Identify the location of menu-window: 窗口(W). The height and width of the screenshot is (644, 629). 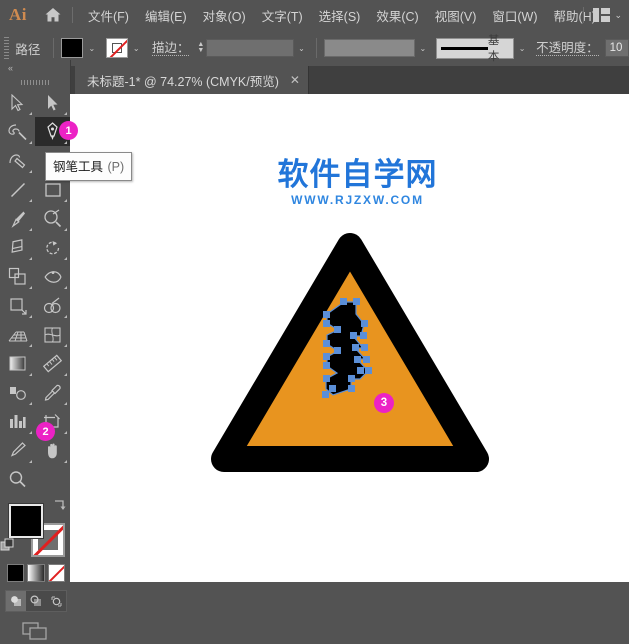
(514, 15).